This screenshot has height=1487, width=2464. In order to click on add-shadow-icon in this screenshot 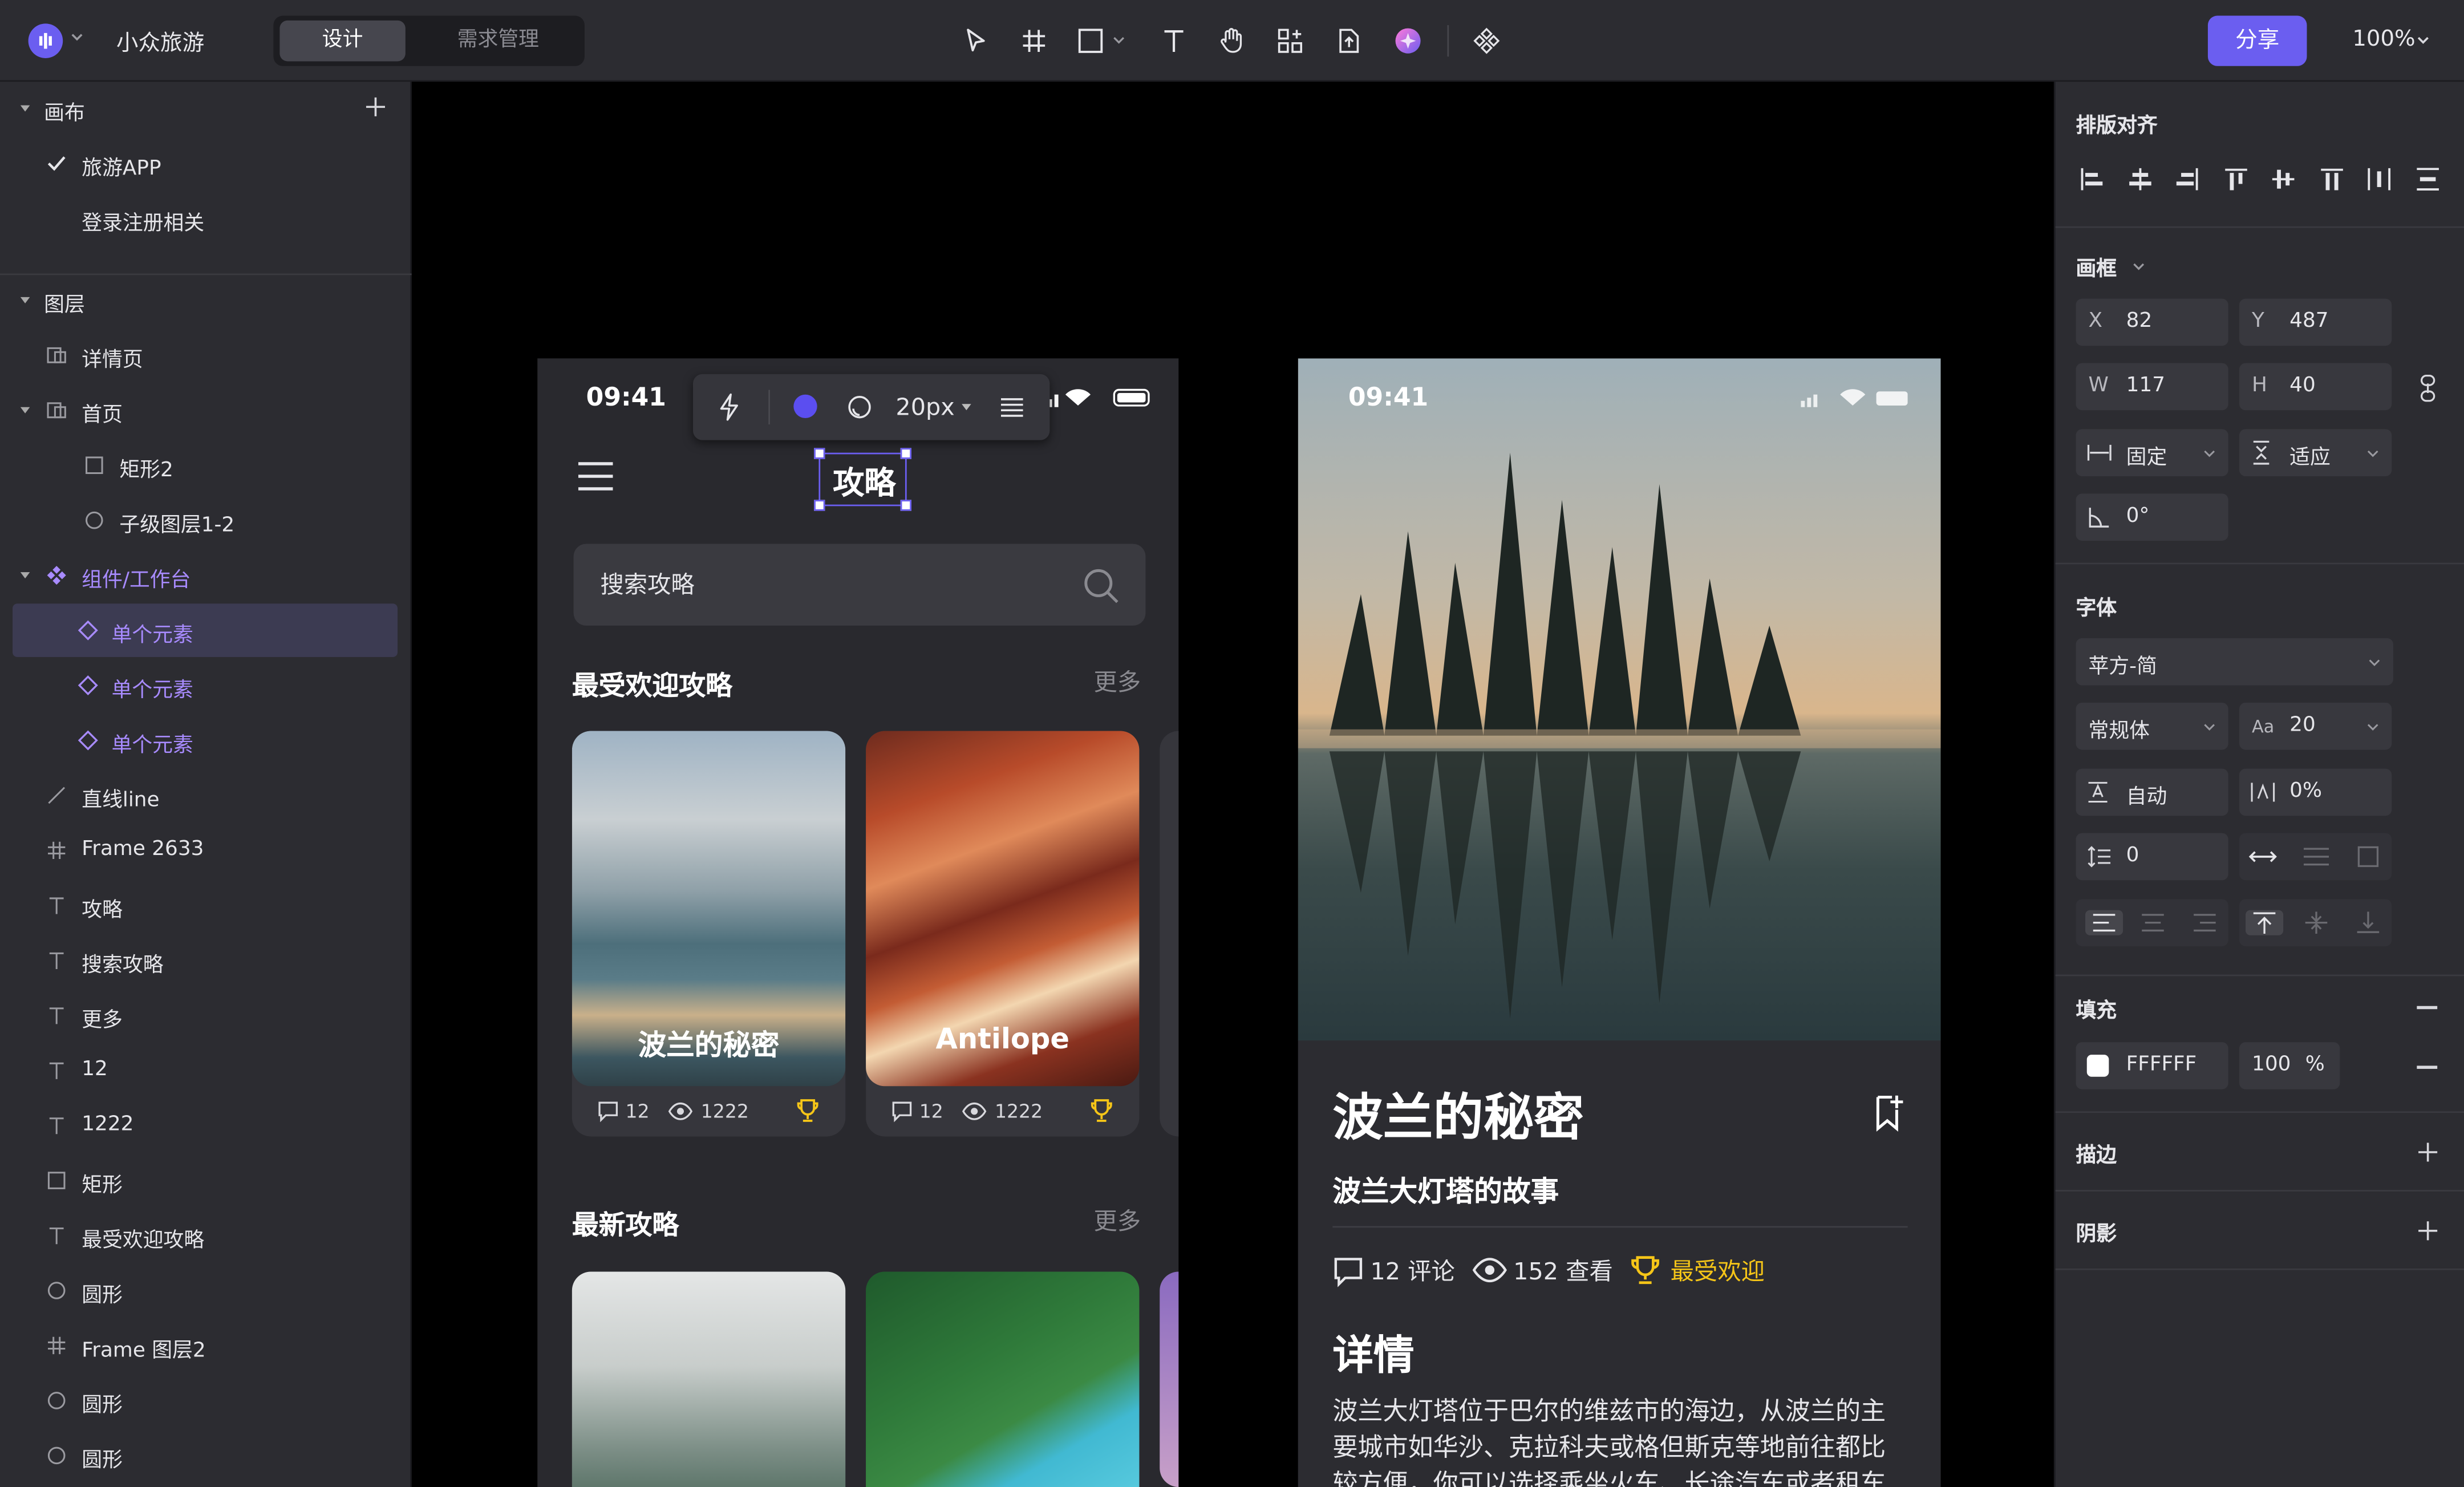, I will do `click(2428, 1231)`.